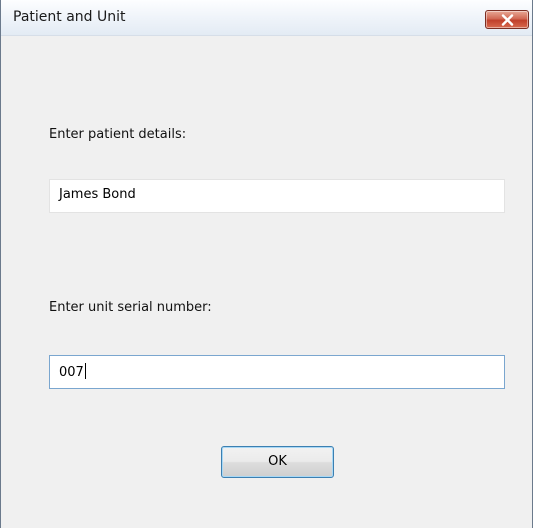 The image size is (533, 528). What do you see at coordinates (85, 371) in the screenshot?
I see `text-caret` at bounding box center [85, 371].